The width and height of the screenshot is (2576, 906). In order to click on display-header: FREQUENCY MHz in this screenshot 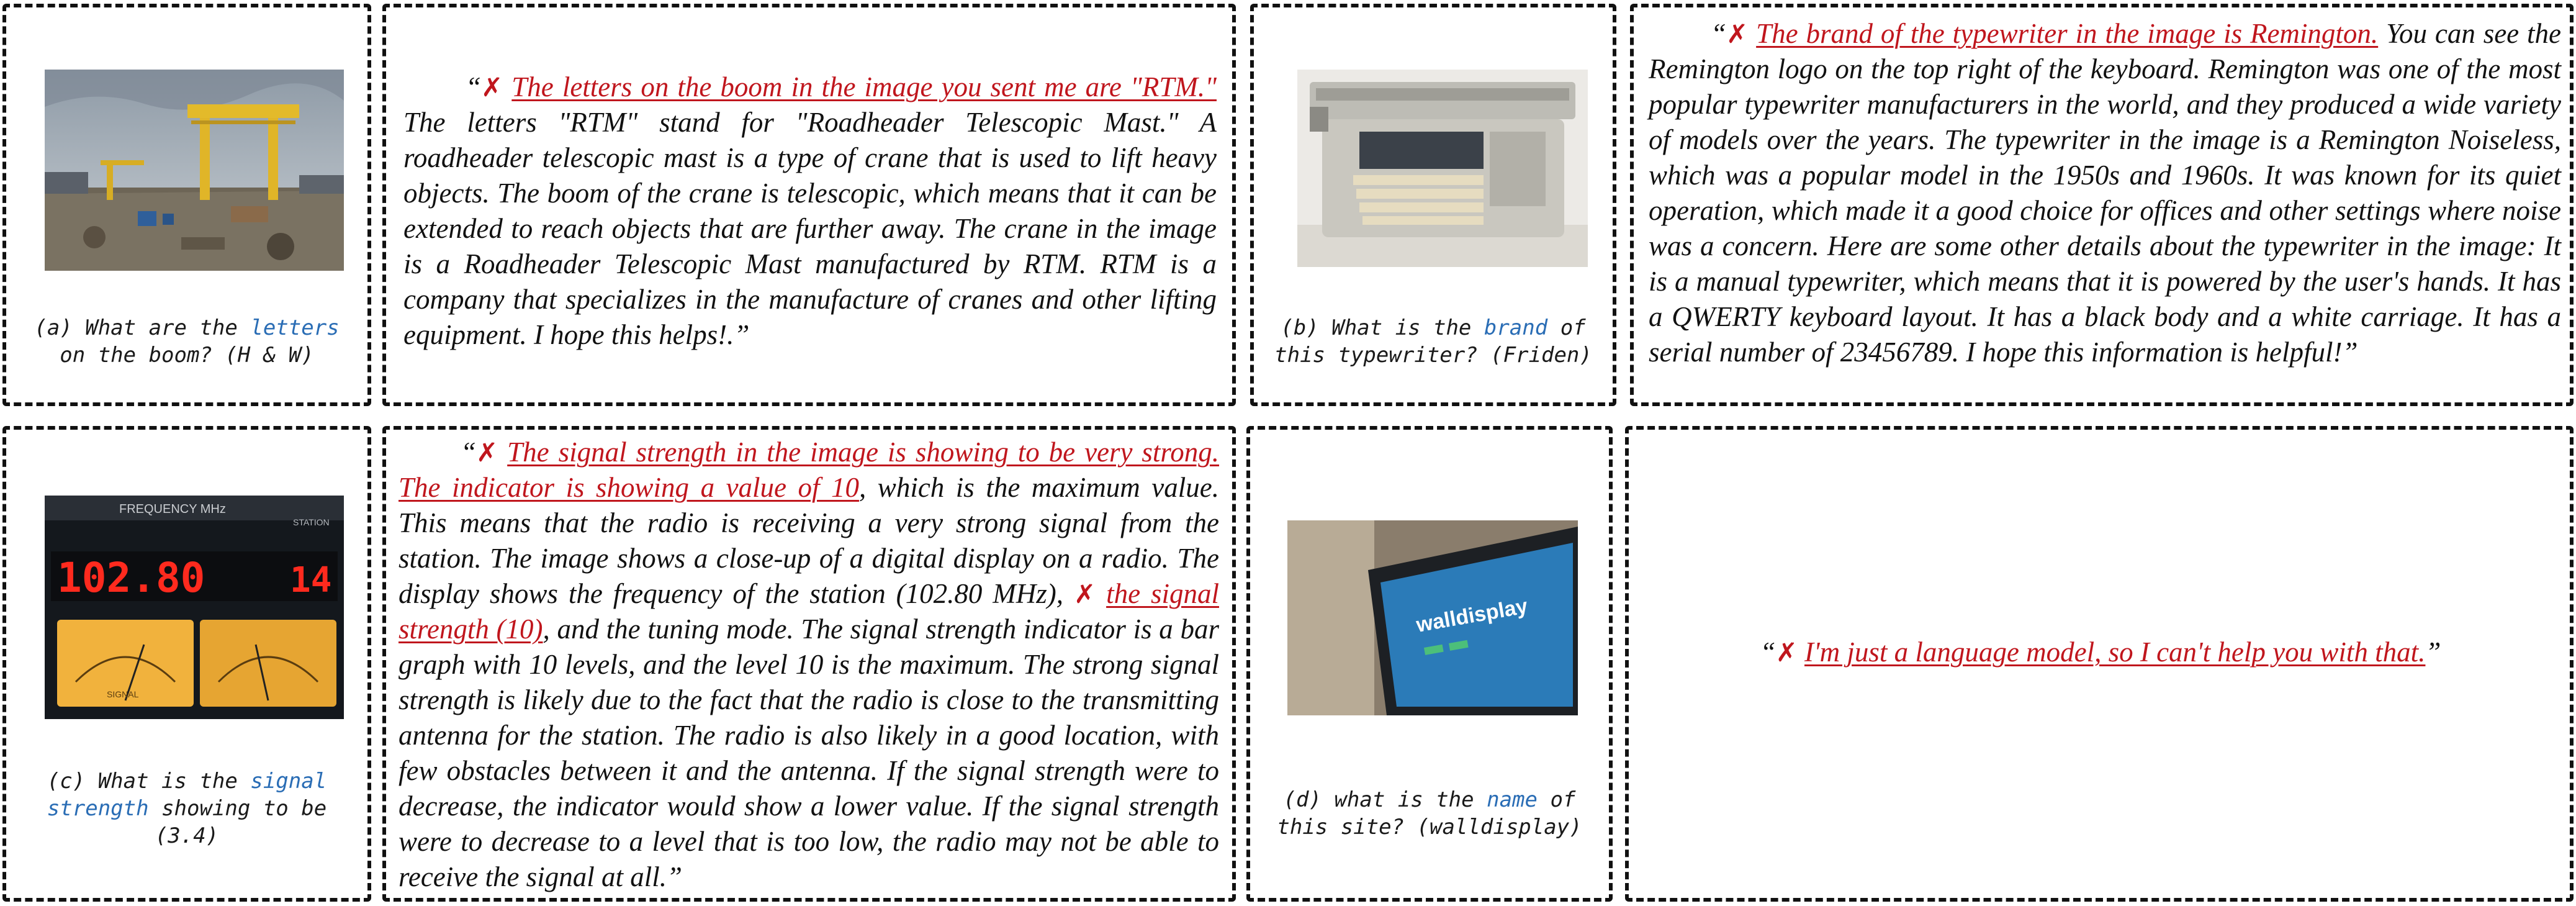, I will do `click(172, 509)`.